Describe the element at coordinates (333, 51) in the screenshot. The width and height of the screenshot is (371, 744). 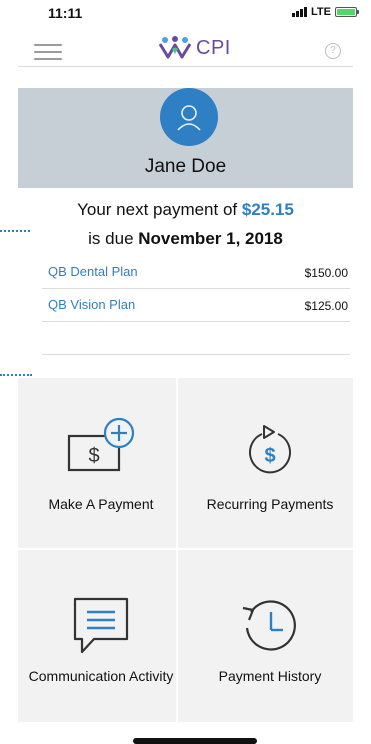
I see `help-icon: ?` at that location.